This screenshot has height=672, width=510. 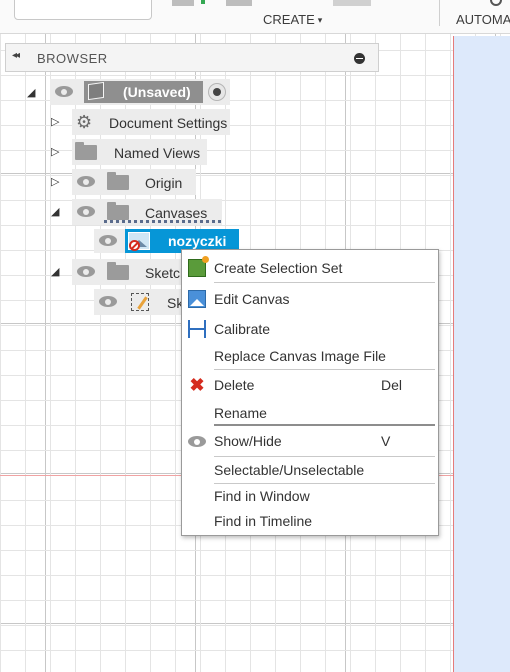 I want to click on edit-canvas-icon, so click(x=197, y=299).